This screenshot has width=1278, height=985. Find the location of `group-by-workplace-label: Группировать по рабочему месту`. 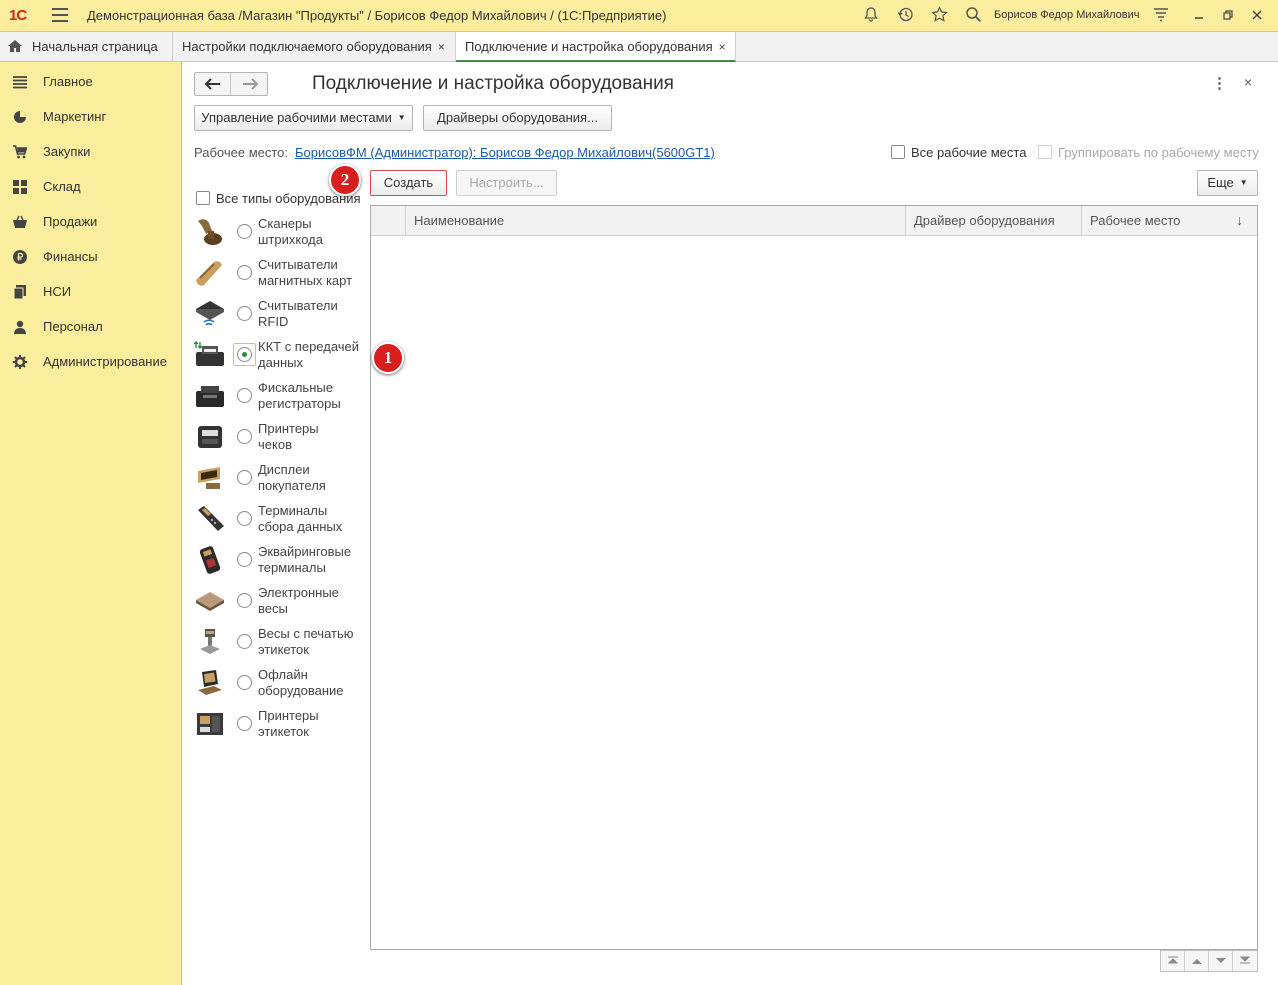

group-by-workplace-label: Группировать по рабочему месту is located at coordinates (1158, 152).